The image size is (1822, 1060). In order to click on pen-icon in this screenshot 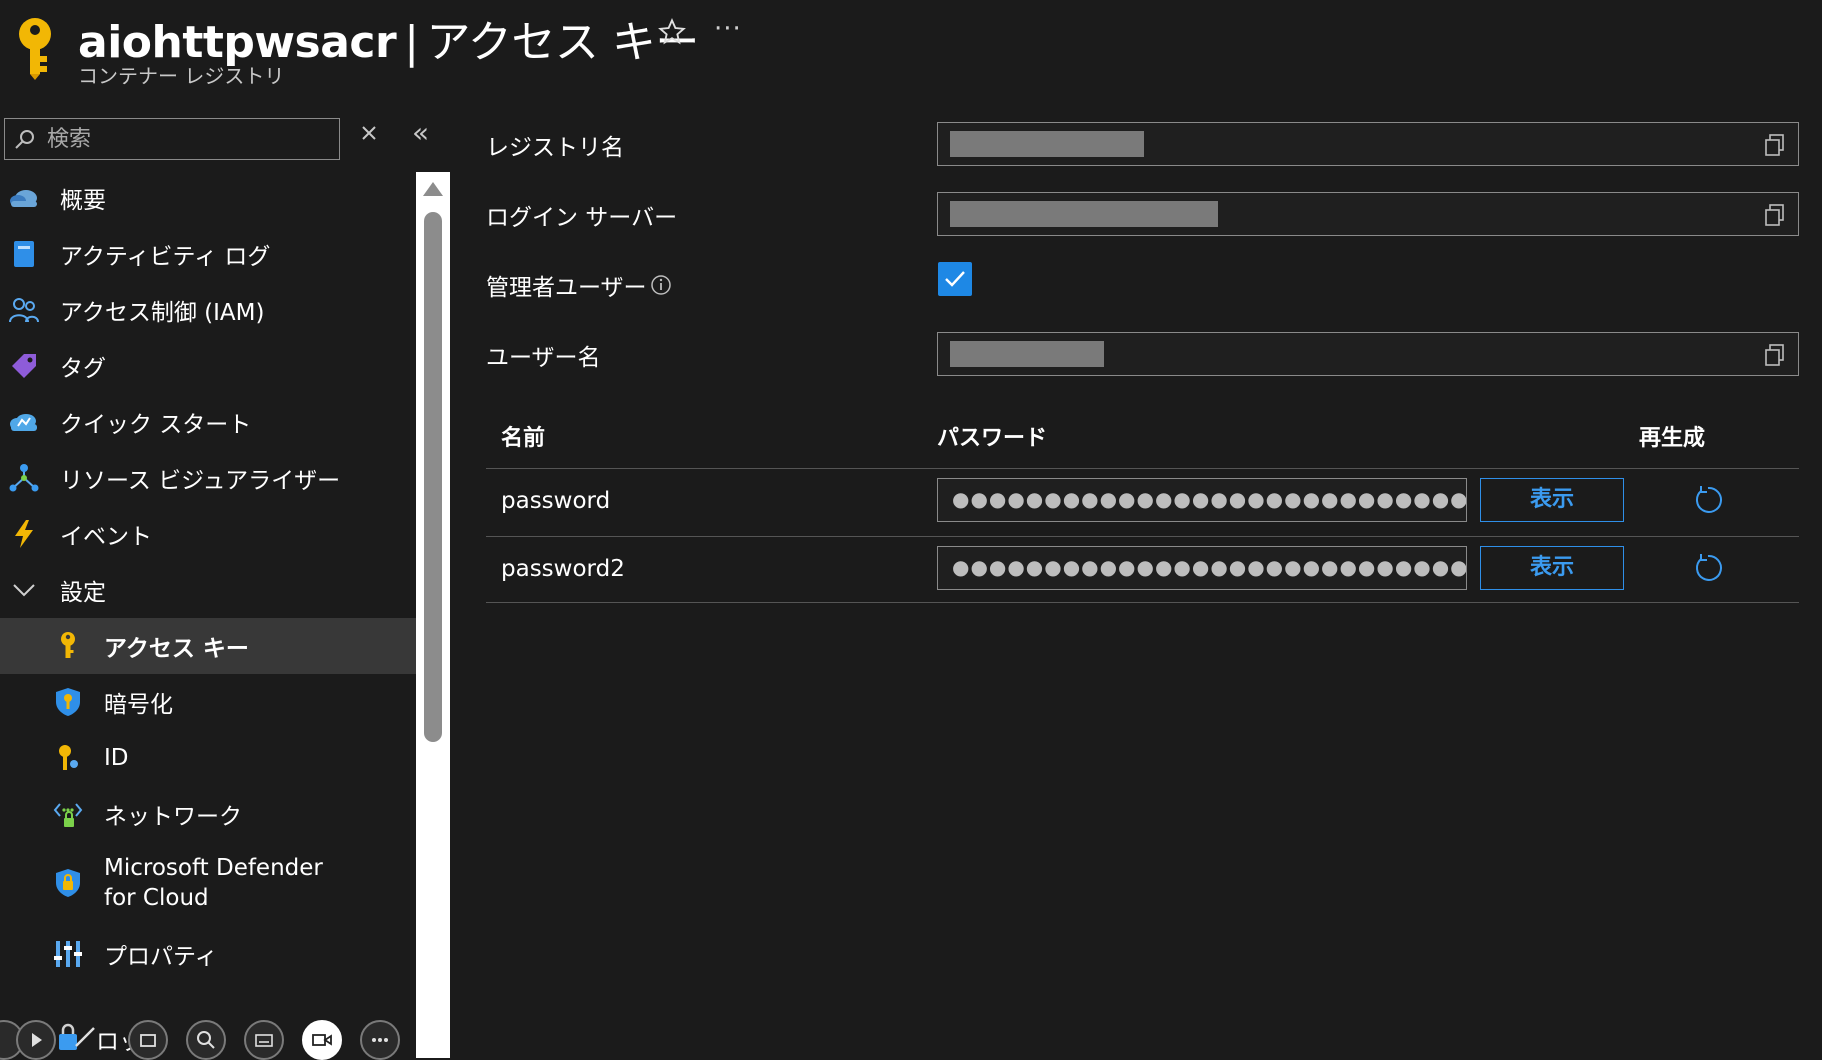, I will do `click(85, 1037)`.